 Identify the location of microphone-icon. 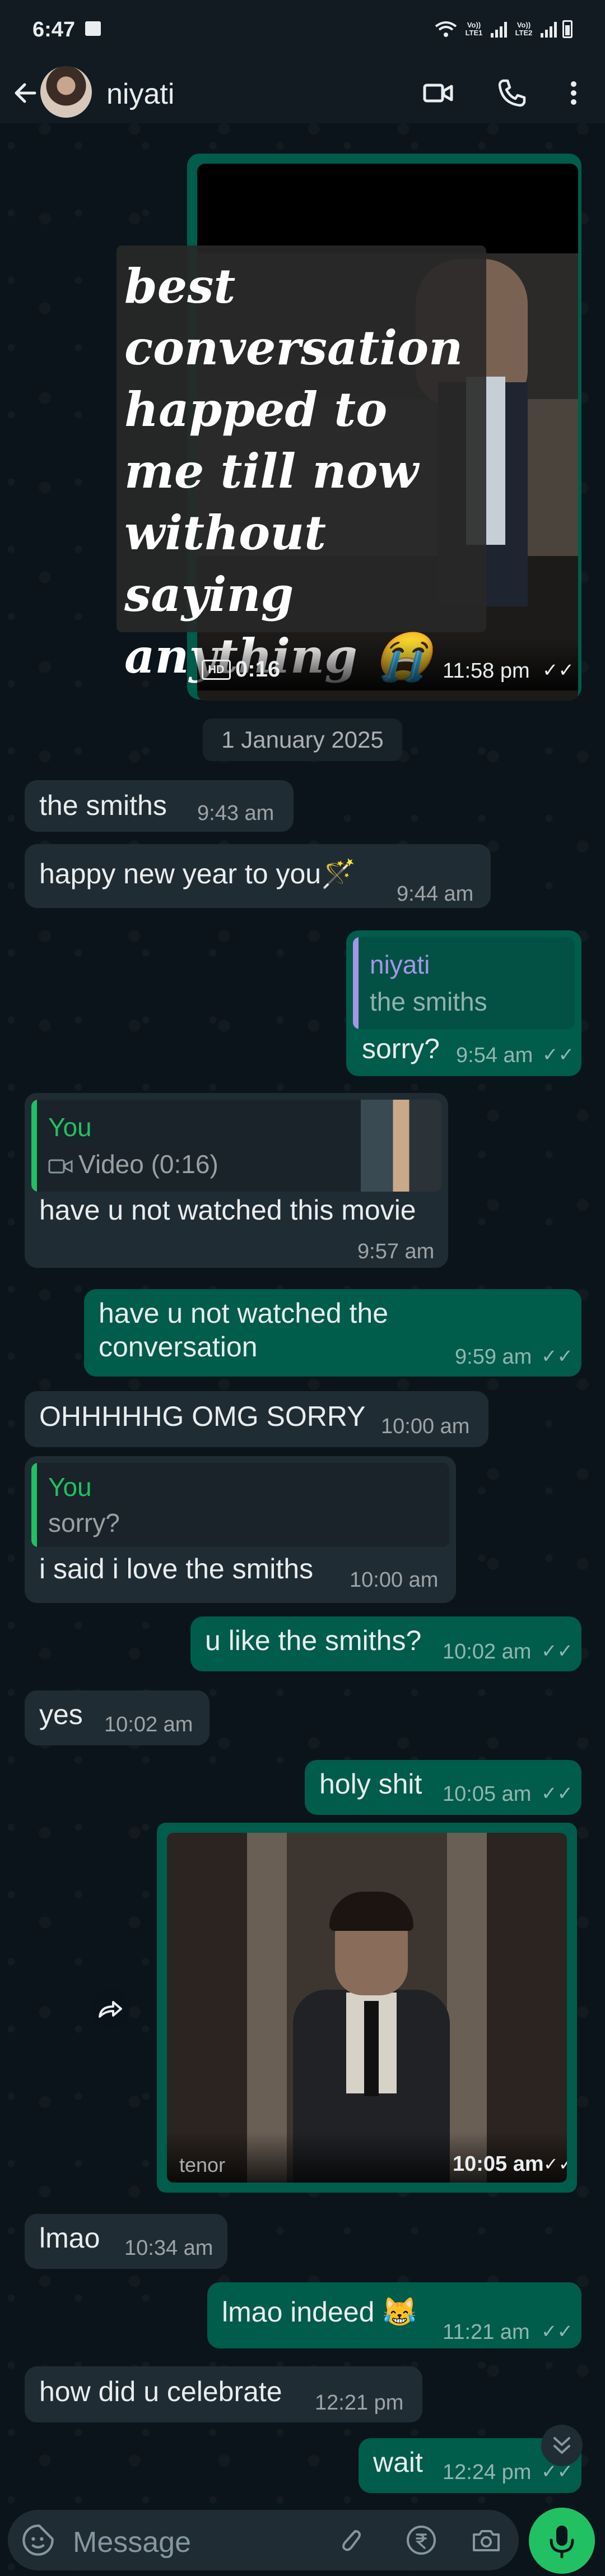
(562, 2542).